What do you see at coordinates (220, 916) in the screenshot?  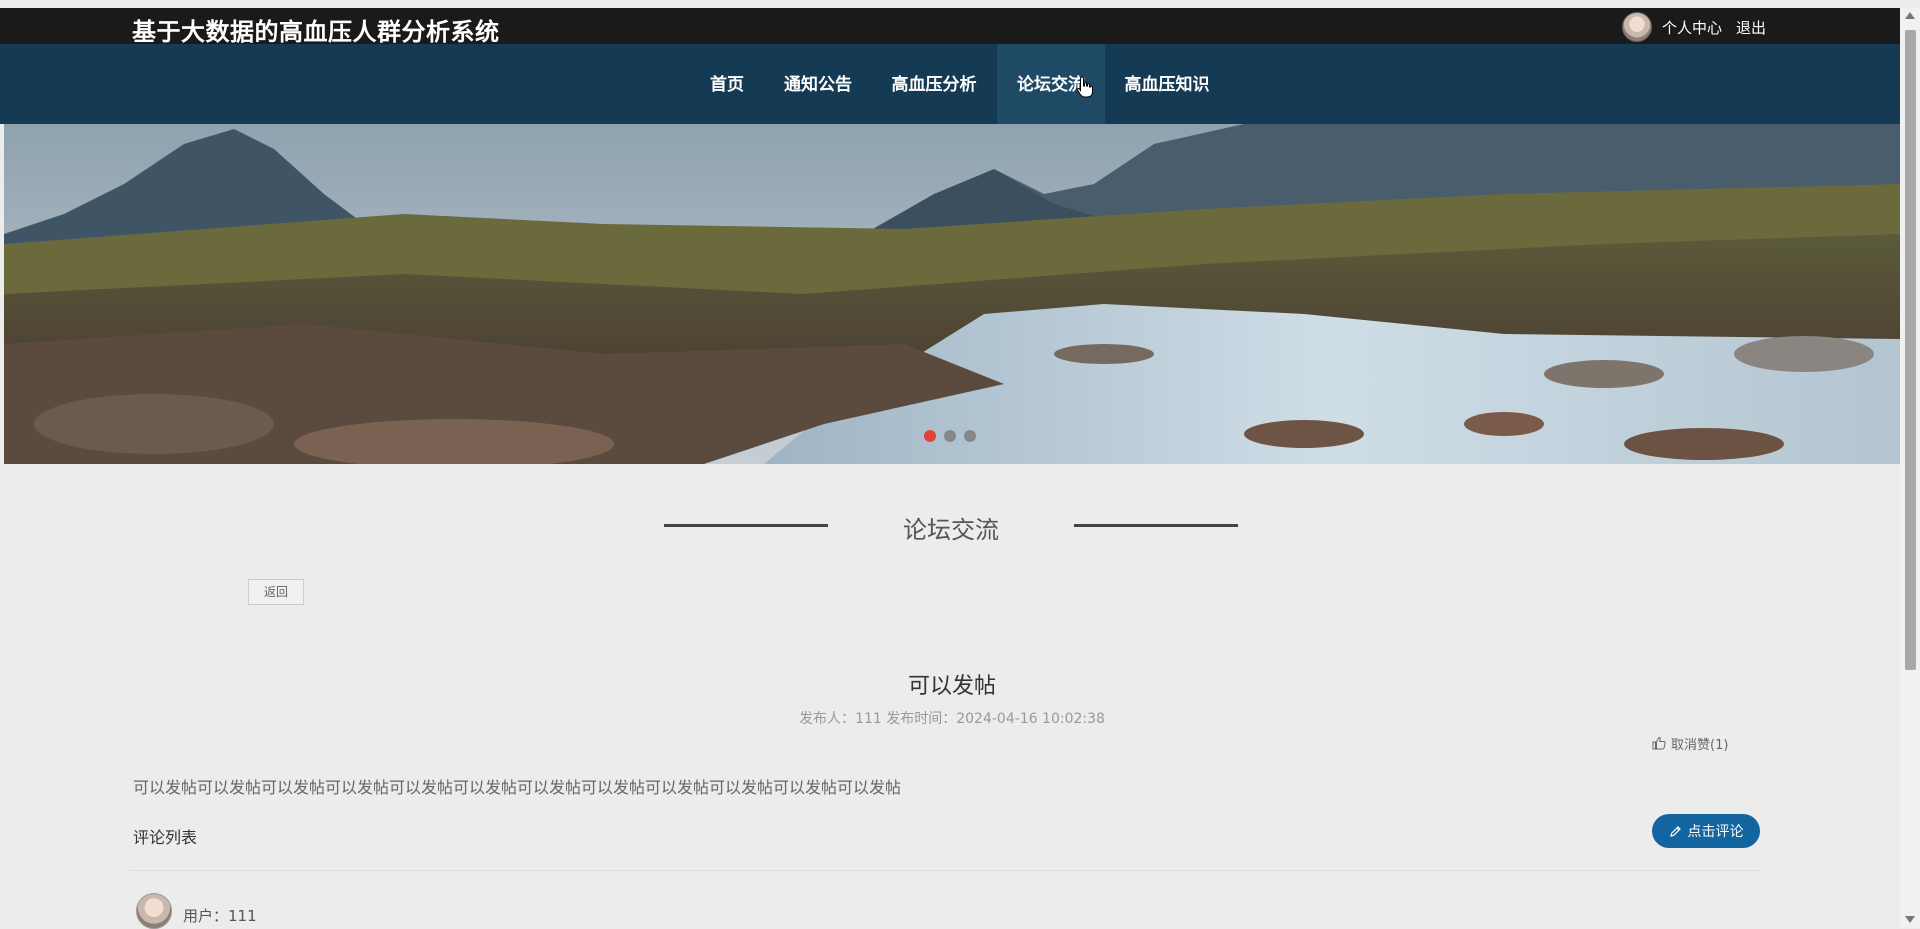 I see `comment-user: 用户：111` at bounding box center [220, 916].